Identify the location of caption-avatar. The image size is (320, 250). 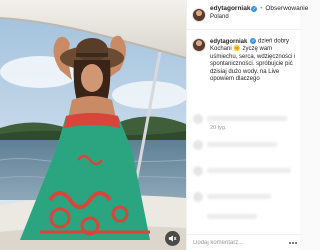
(199, 45).